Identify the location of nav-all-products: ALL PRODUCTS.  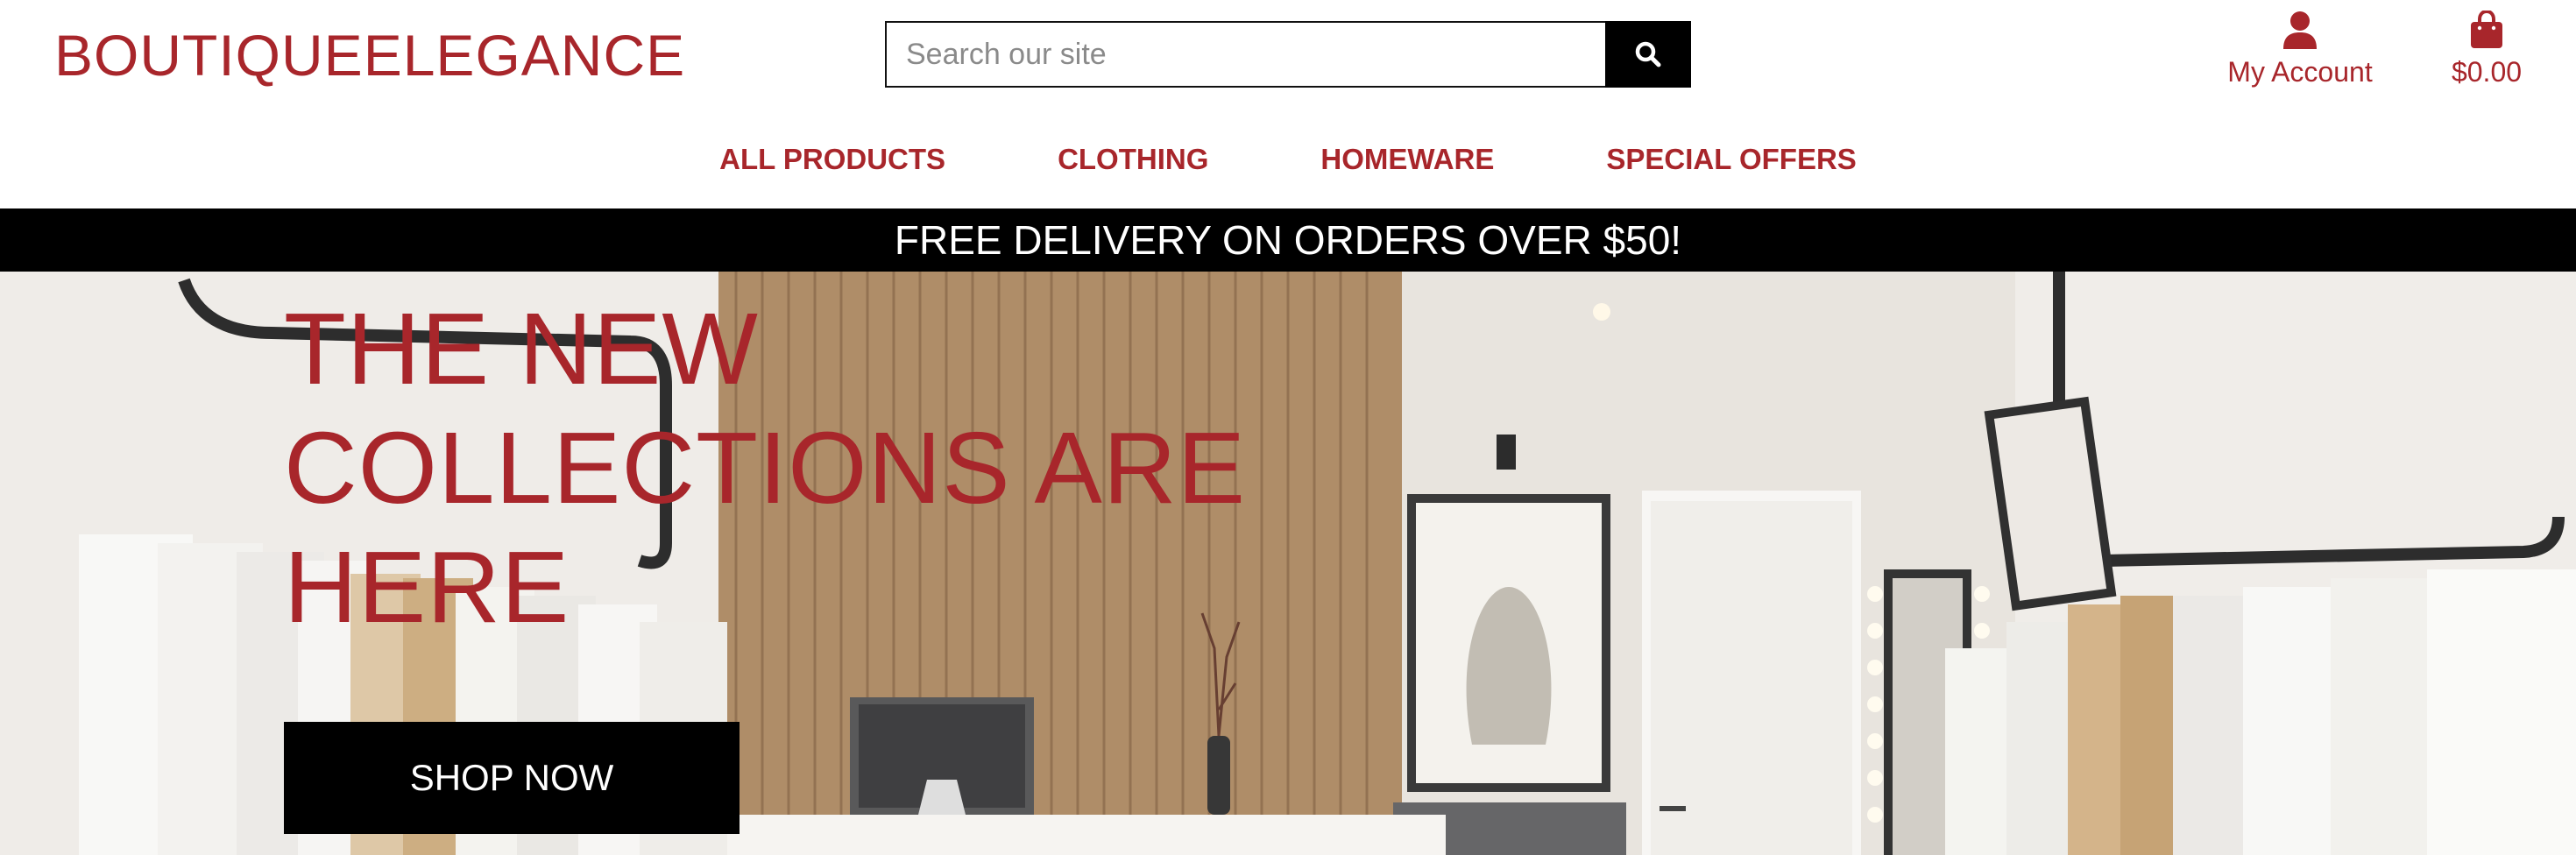
(832, 159).